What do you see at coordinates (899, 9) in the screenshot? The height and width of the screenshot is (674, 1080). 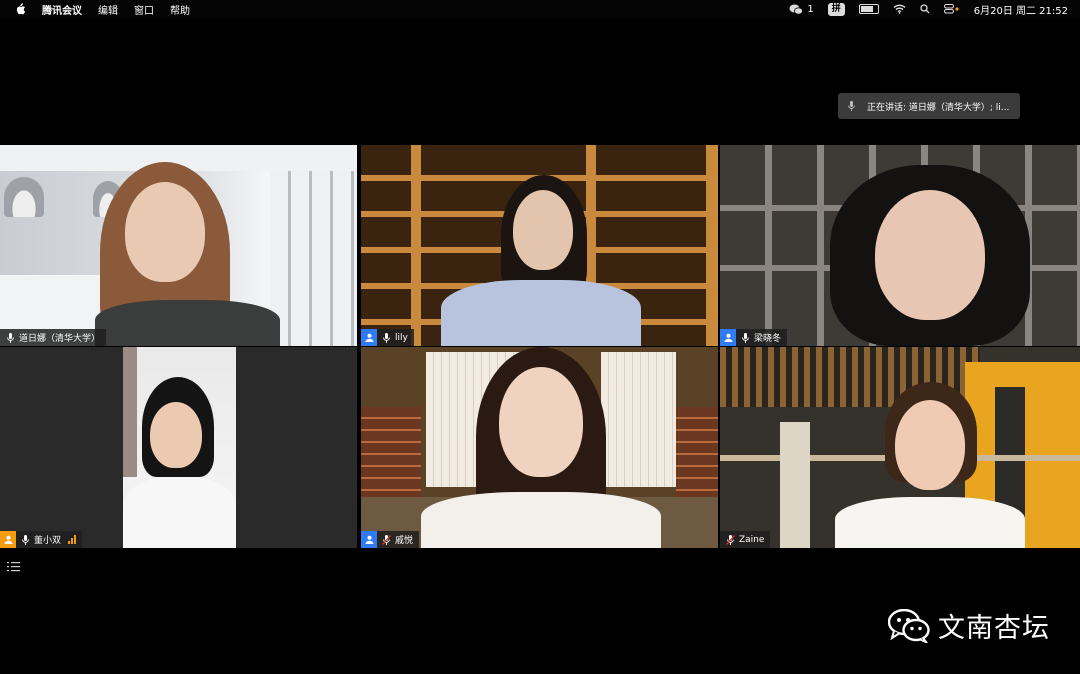 I see `wifi-icon` at bounding box center [899, 9].